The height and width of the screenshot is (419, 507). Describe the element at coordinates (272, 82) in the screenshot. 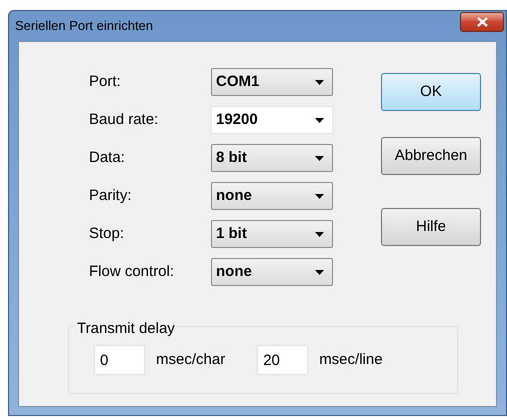

I see `dropdown: COM1` at that location.